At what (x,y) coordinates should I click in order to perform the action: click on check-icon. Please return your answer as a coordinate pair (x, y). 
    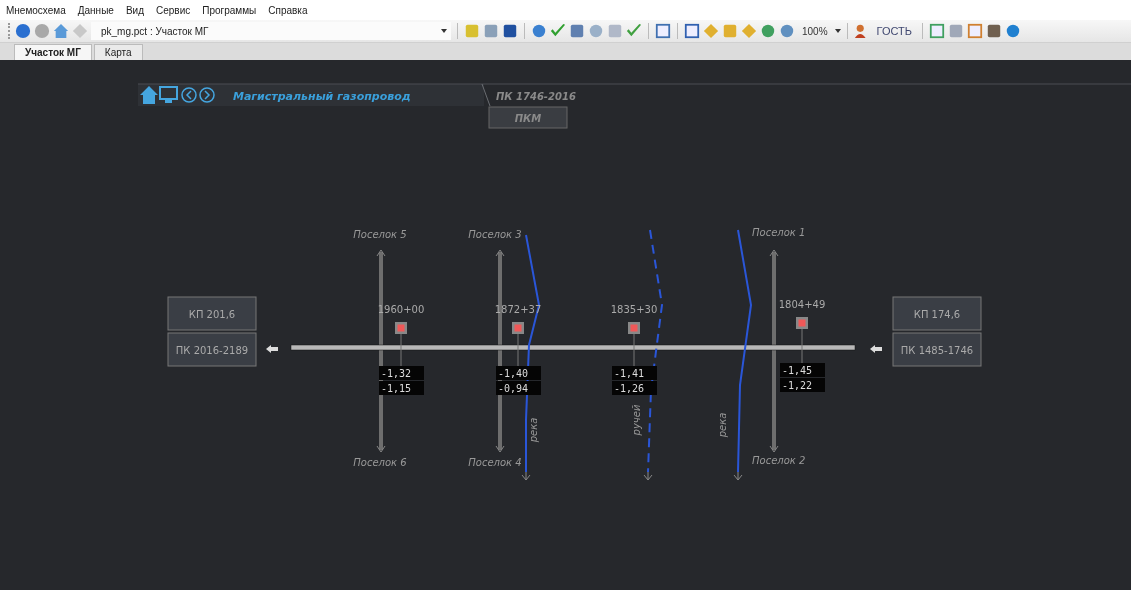
    Looking at the image, I should click on (558, 31).